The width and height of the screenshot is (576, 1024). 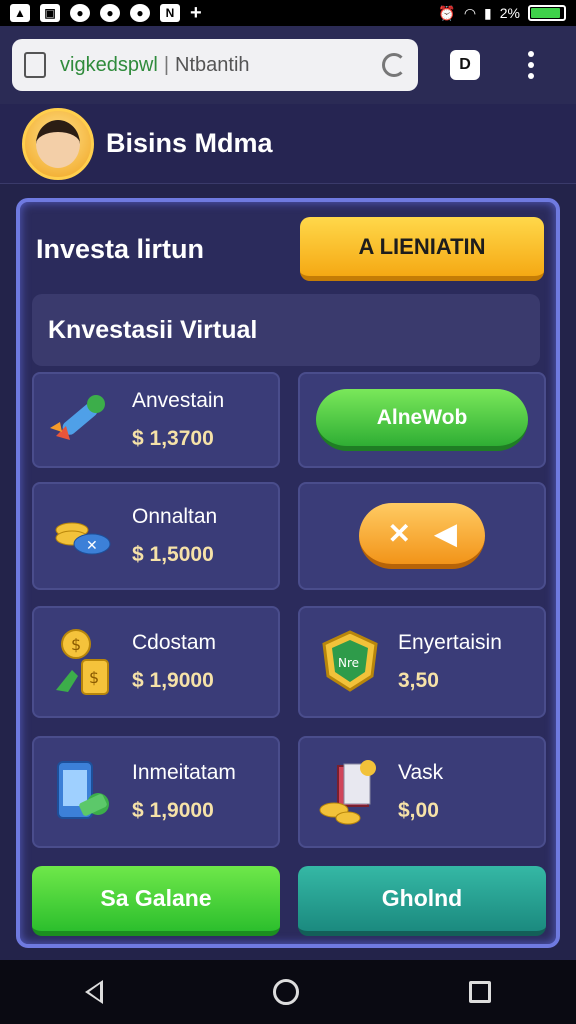 I want to click on card-price: $ 1,3700, so click(x=173, y=438).